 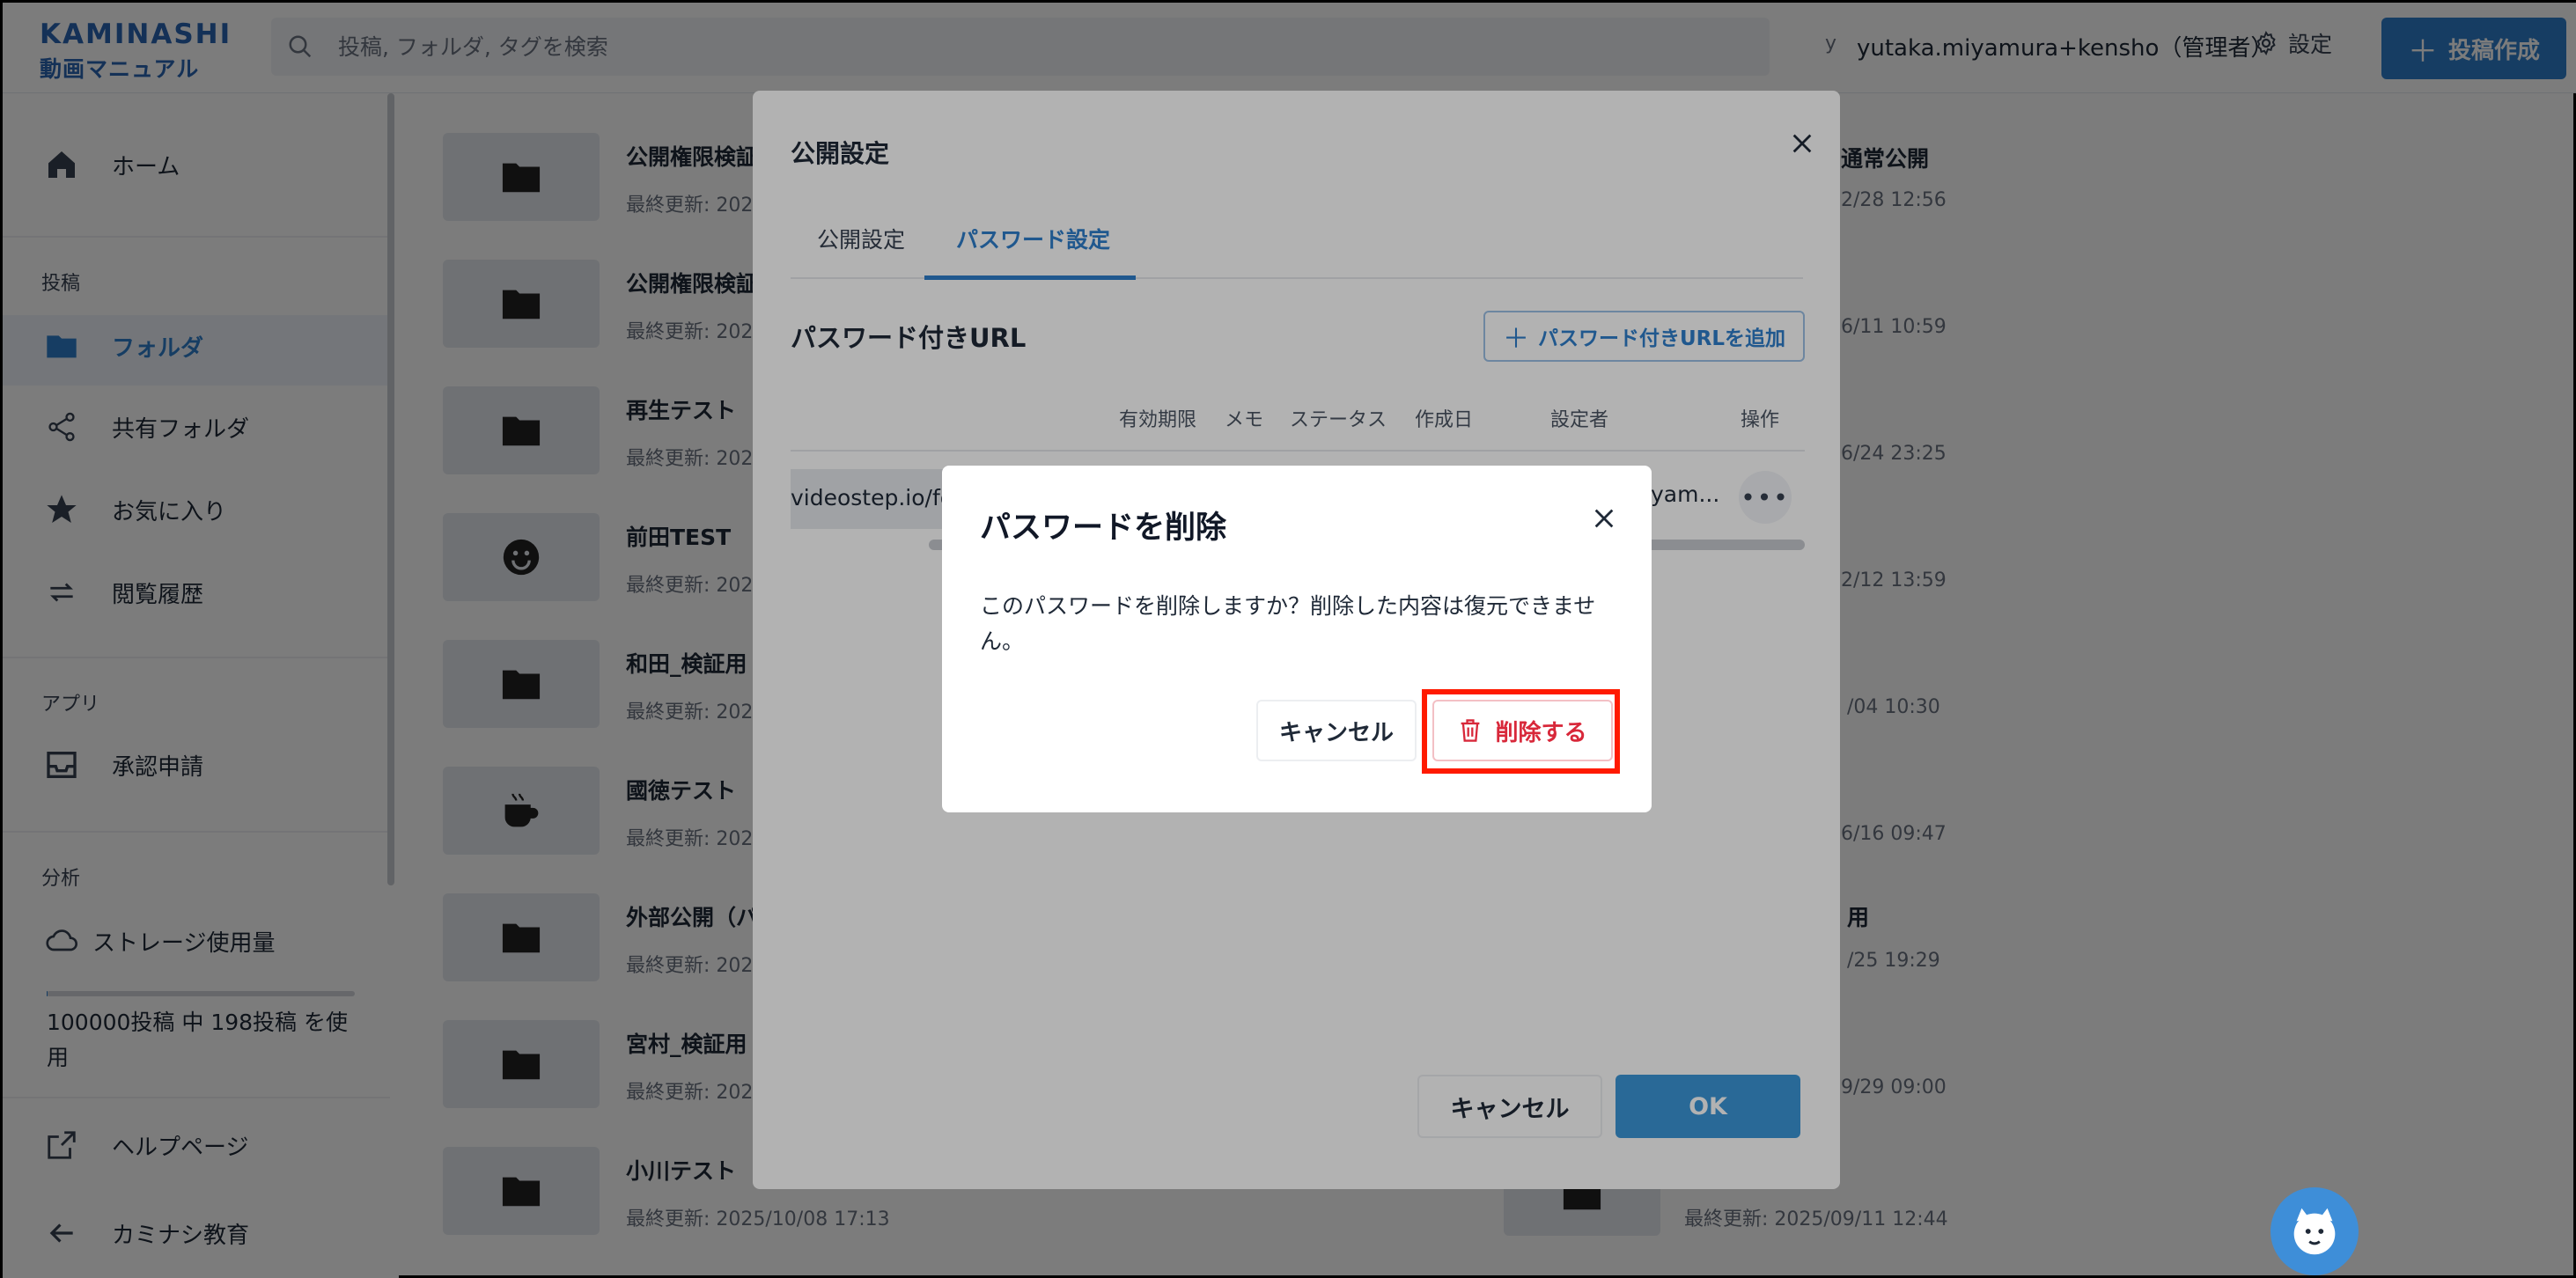 I want to click on chat-assistant-button, so click(x=2315, y=1231).